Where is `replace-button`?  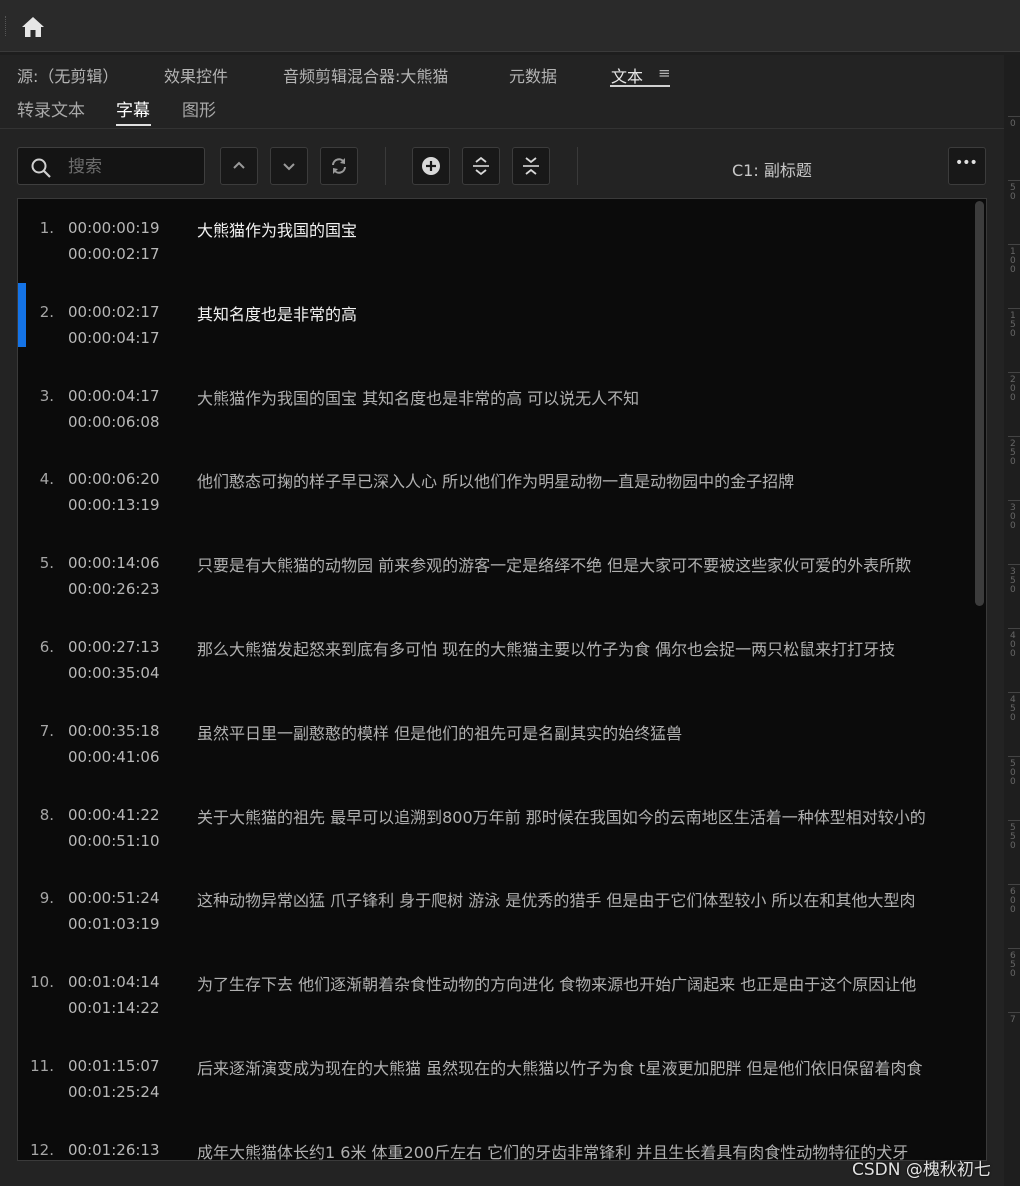
replace-button is located at coordinates (339, 166).